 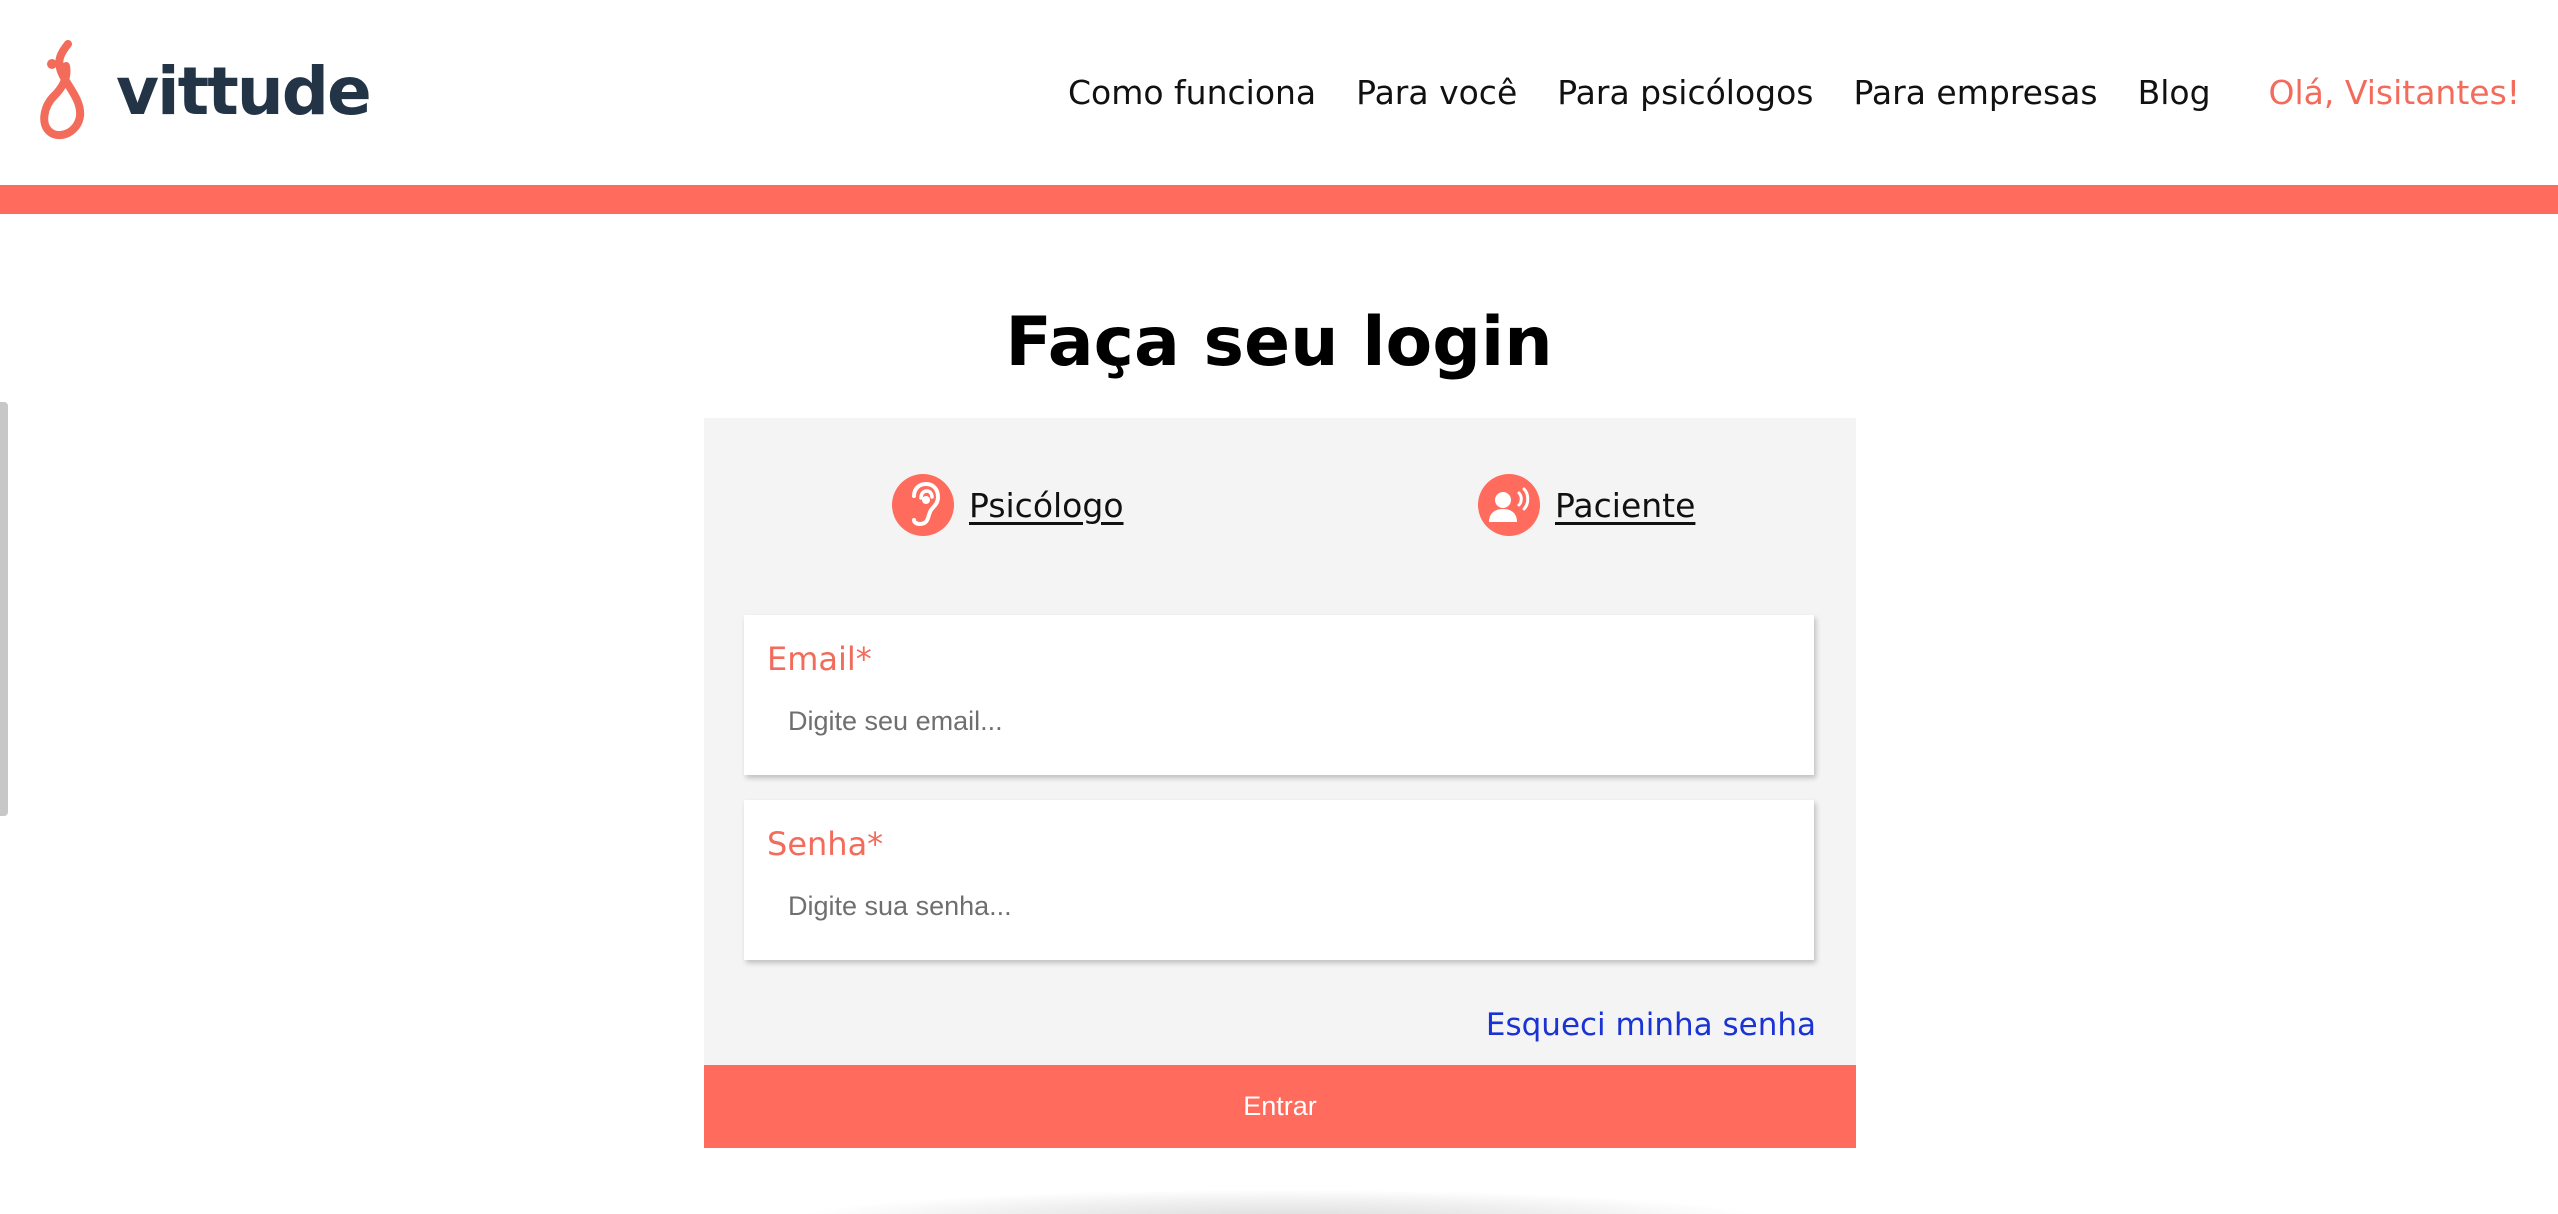 What do you see at coordinates (1279, 342) in the screenshot?
I see `page-title: Faça seu login` at bounding box center [1279, 342].